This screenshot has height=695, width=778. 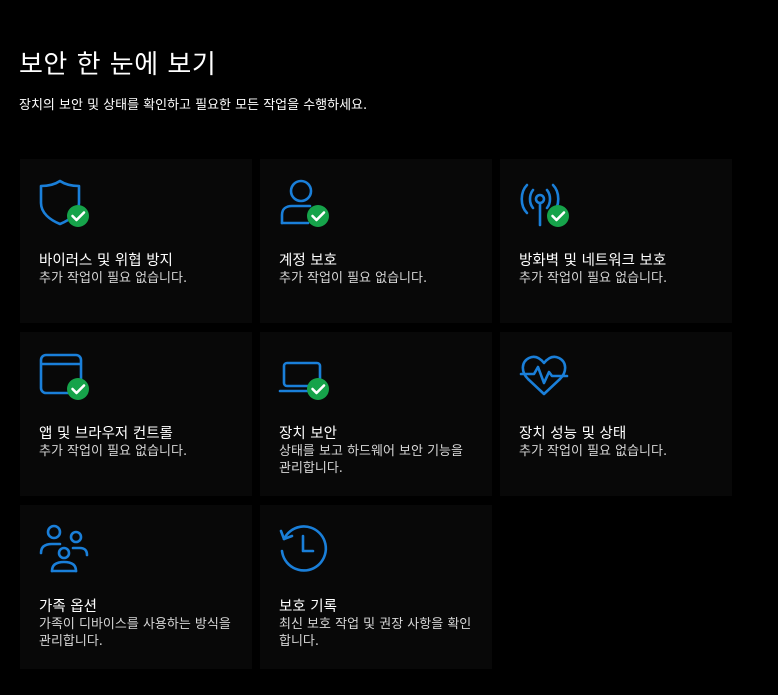 I want to click on tile-title: 앱 및 브라우저 컨트롤, so click(x=106, y=434).